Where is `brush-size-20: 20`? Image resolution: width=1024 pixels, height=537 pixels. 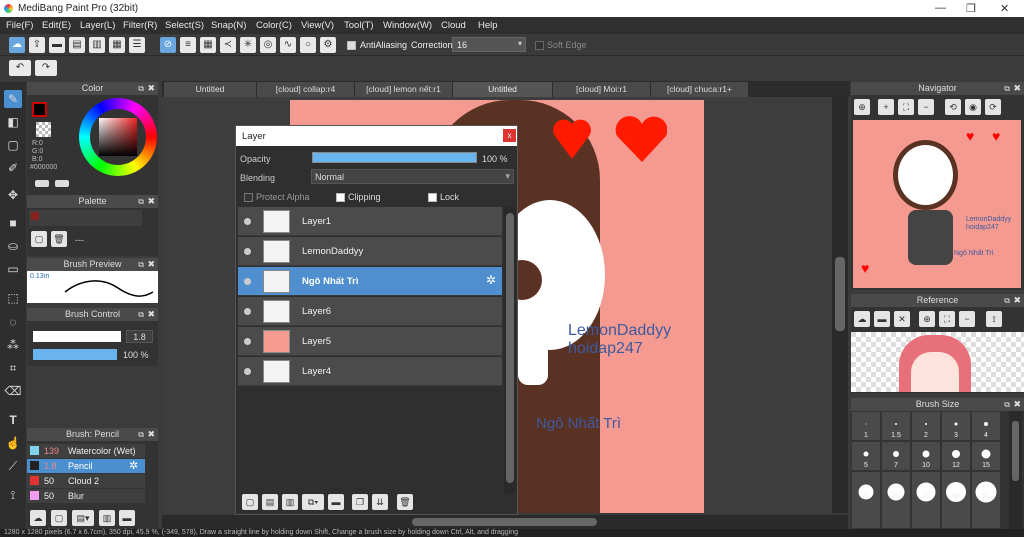
brush-size-20: 20 is located at coordinates (866, 500).